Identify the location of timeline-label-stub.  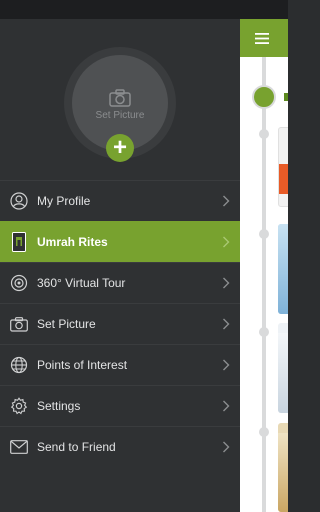
(286, 97).